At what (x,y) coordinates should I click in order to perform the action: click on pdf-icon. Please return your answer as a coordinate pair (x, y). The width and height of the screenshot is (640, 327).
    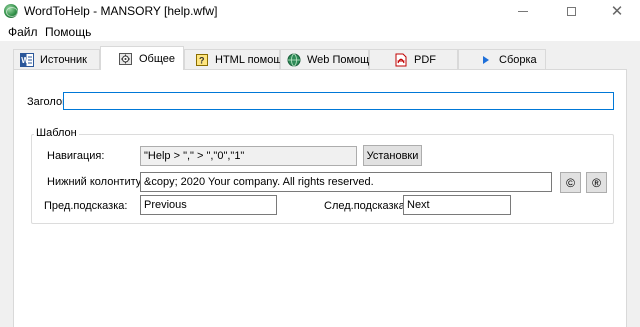
    Looking at the image, I should click on (401, 60).